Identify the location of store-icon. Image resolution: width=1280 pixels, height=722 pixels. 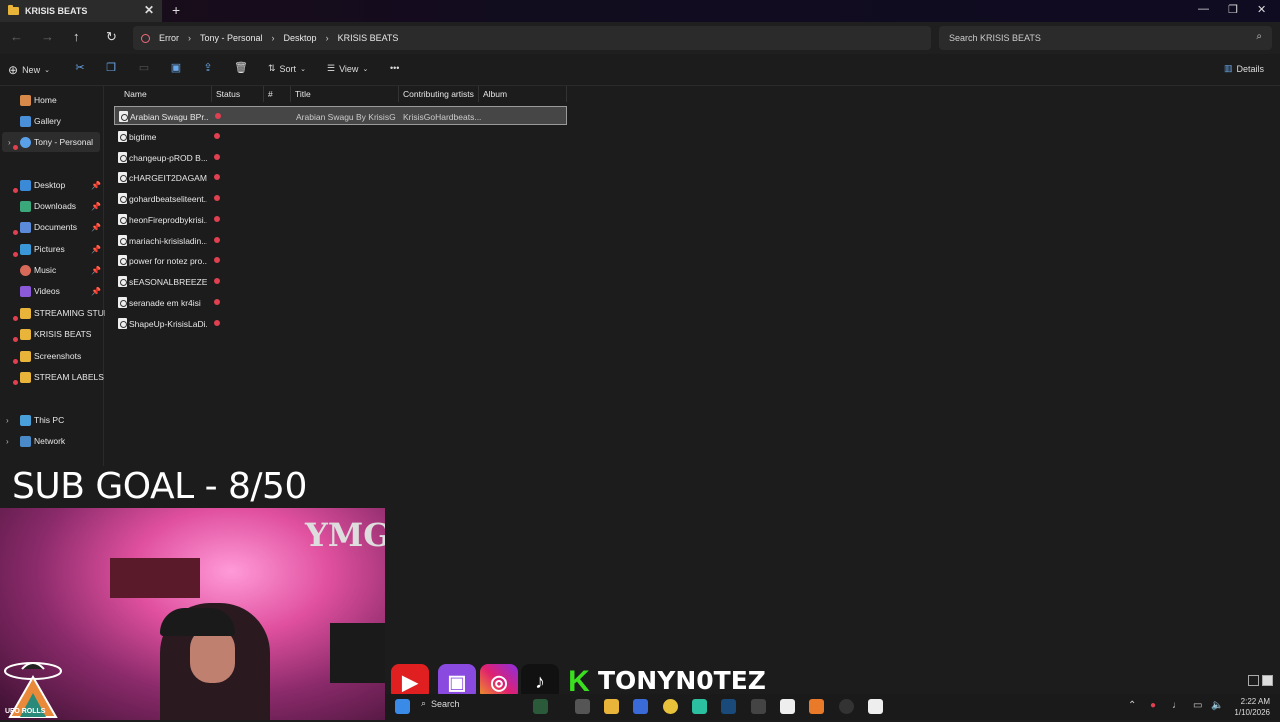
(640, 706).